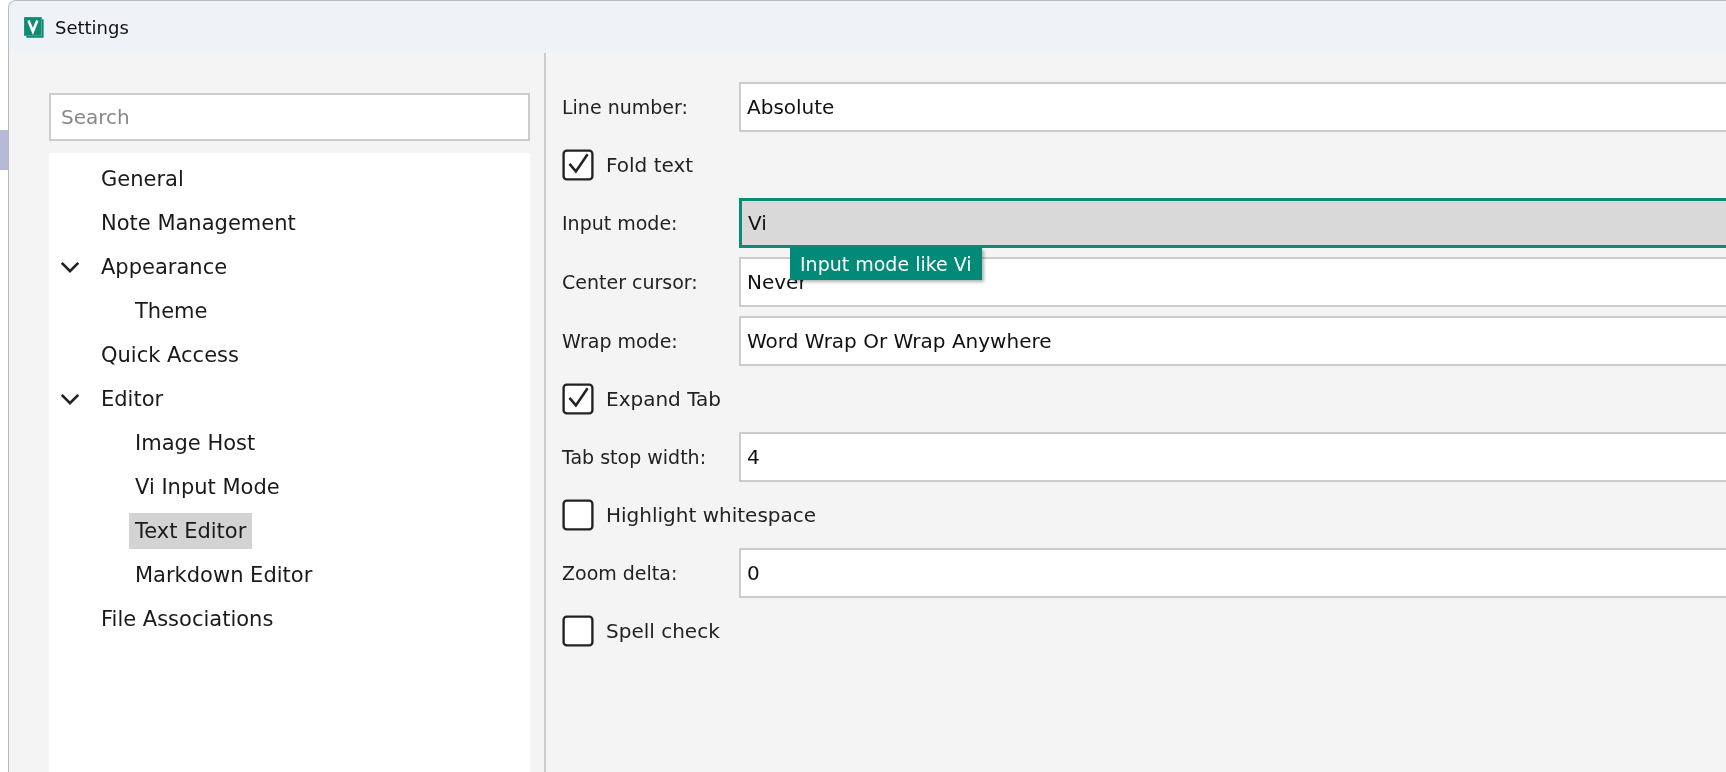  Describe the element at coordinates (164, 267) in the screenshot. I see `tree-item: Appearance` at that location.